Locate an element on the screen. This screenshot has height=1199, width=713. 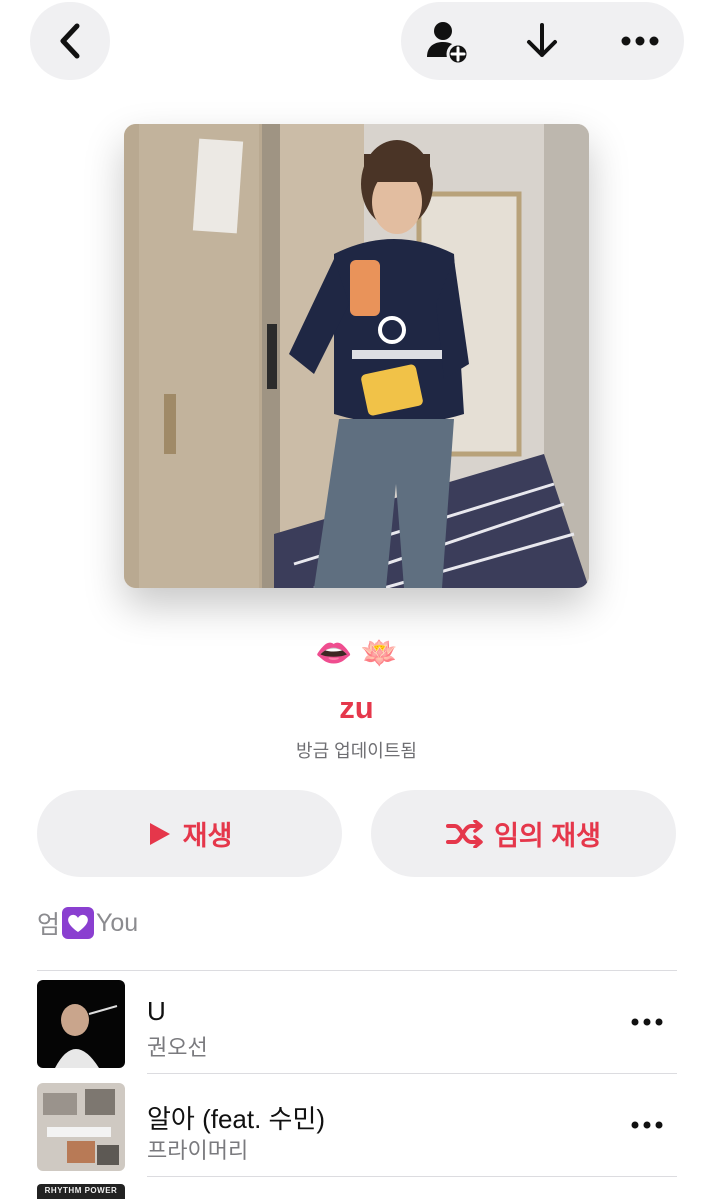
back-button is located at coordinates (70, 41).